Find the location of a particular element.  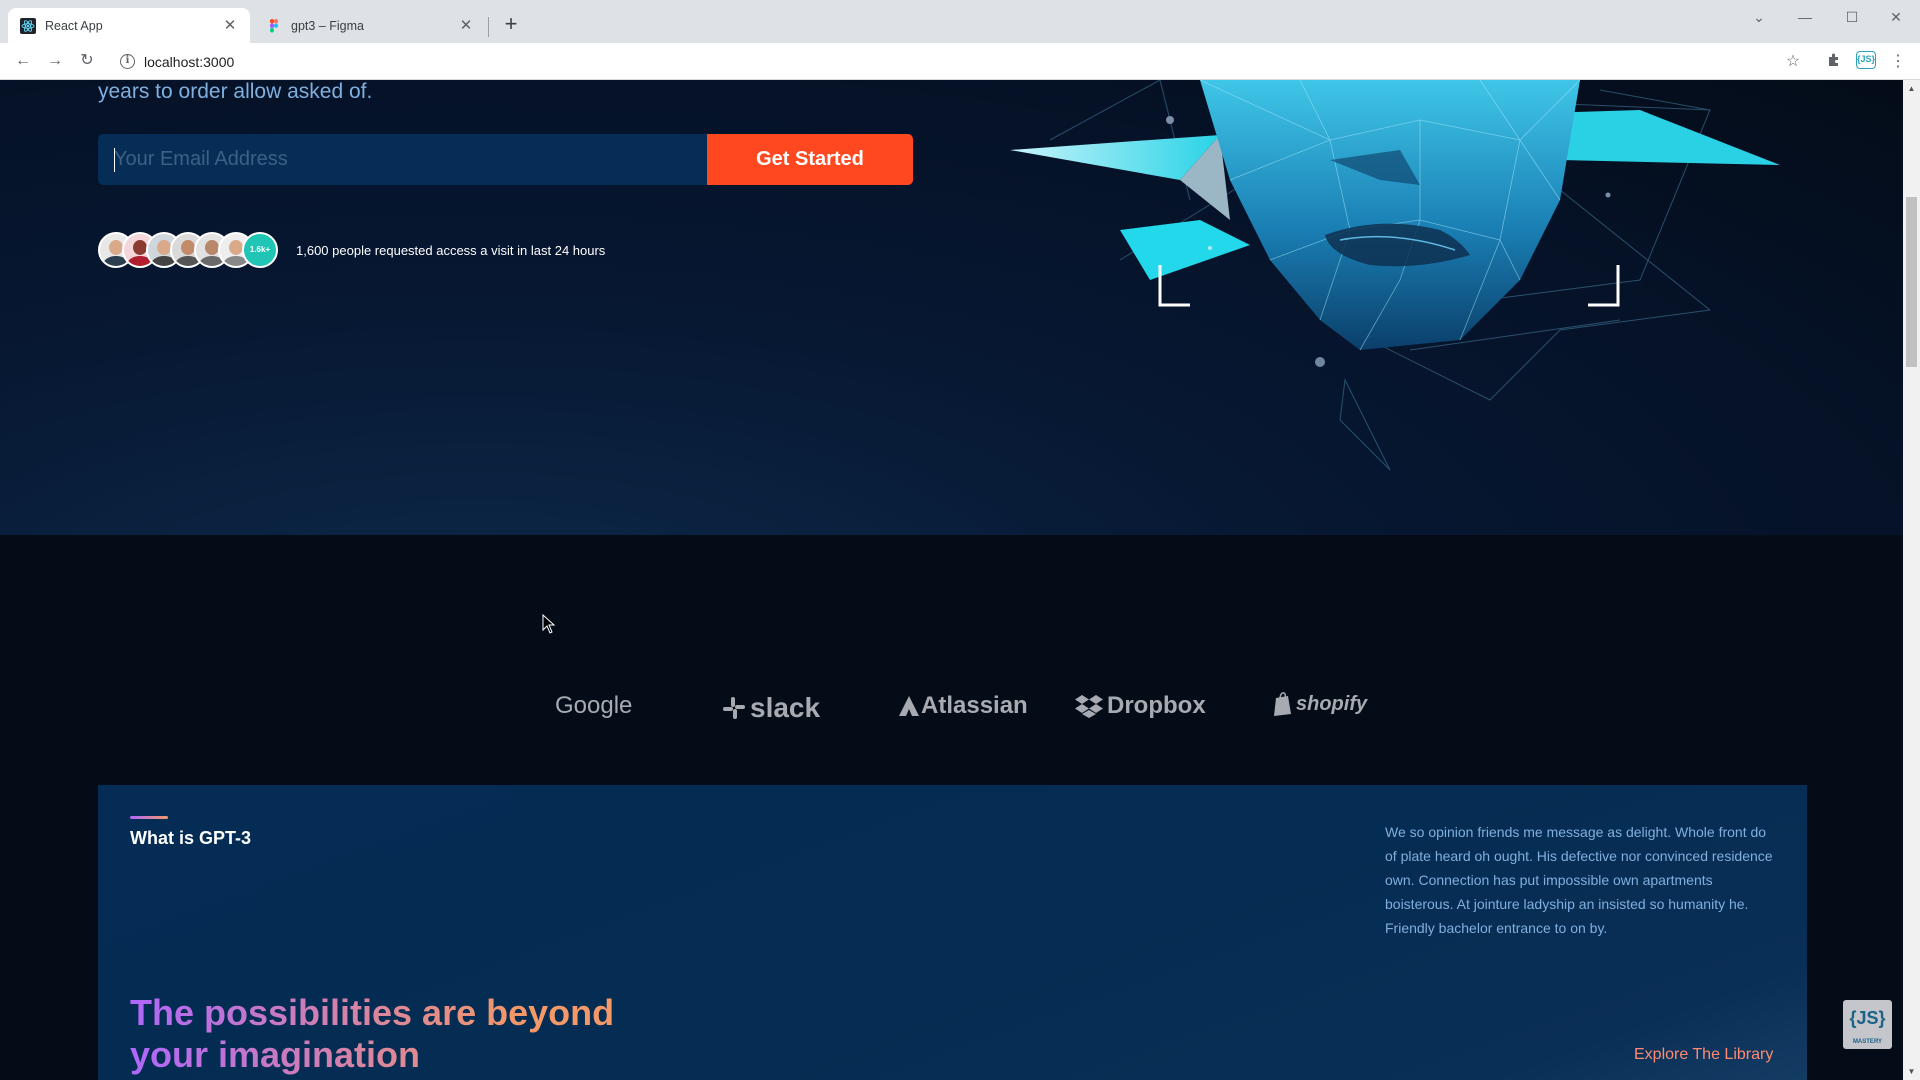

maximize-icon: ☐ is located at coordinates (1852, 17).